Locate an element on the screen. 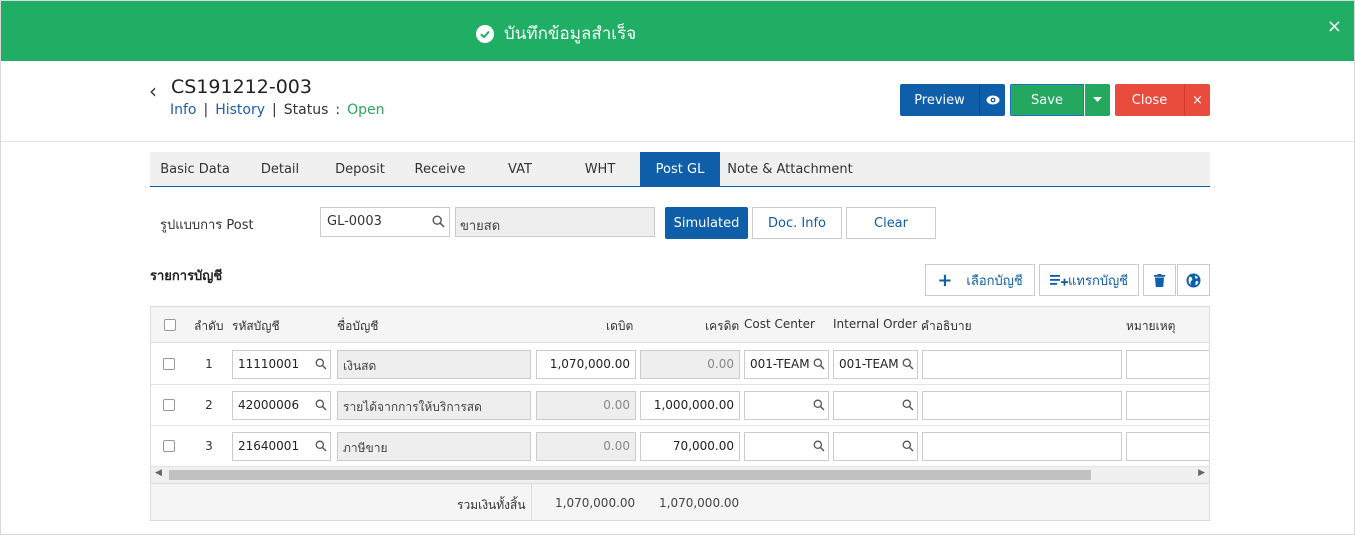 The width and height of the screenshot is (1355, 535). tab-vat: VAT is located at coordinates (520, 169).